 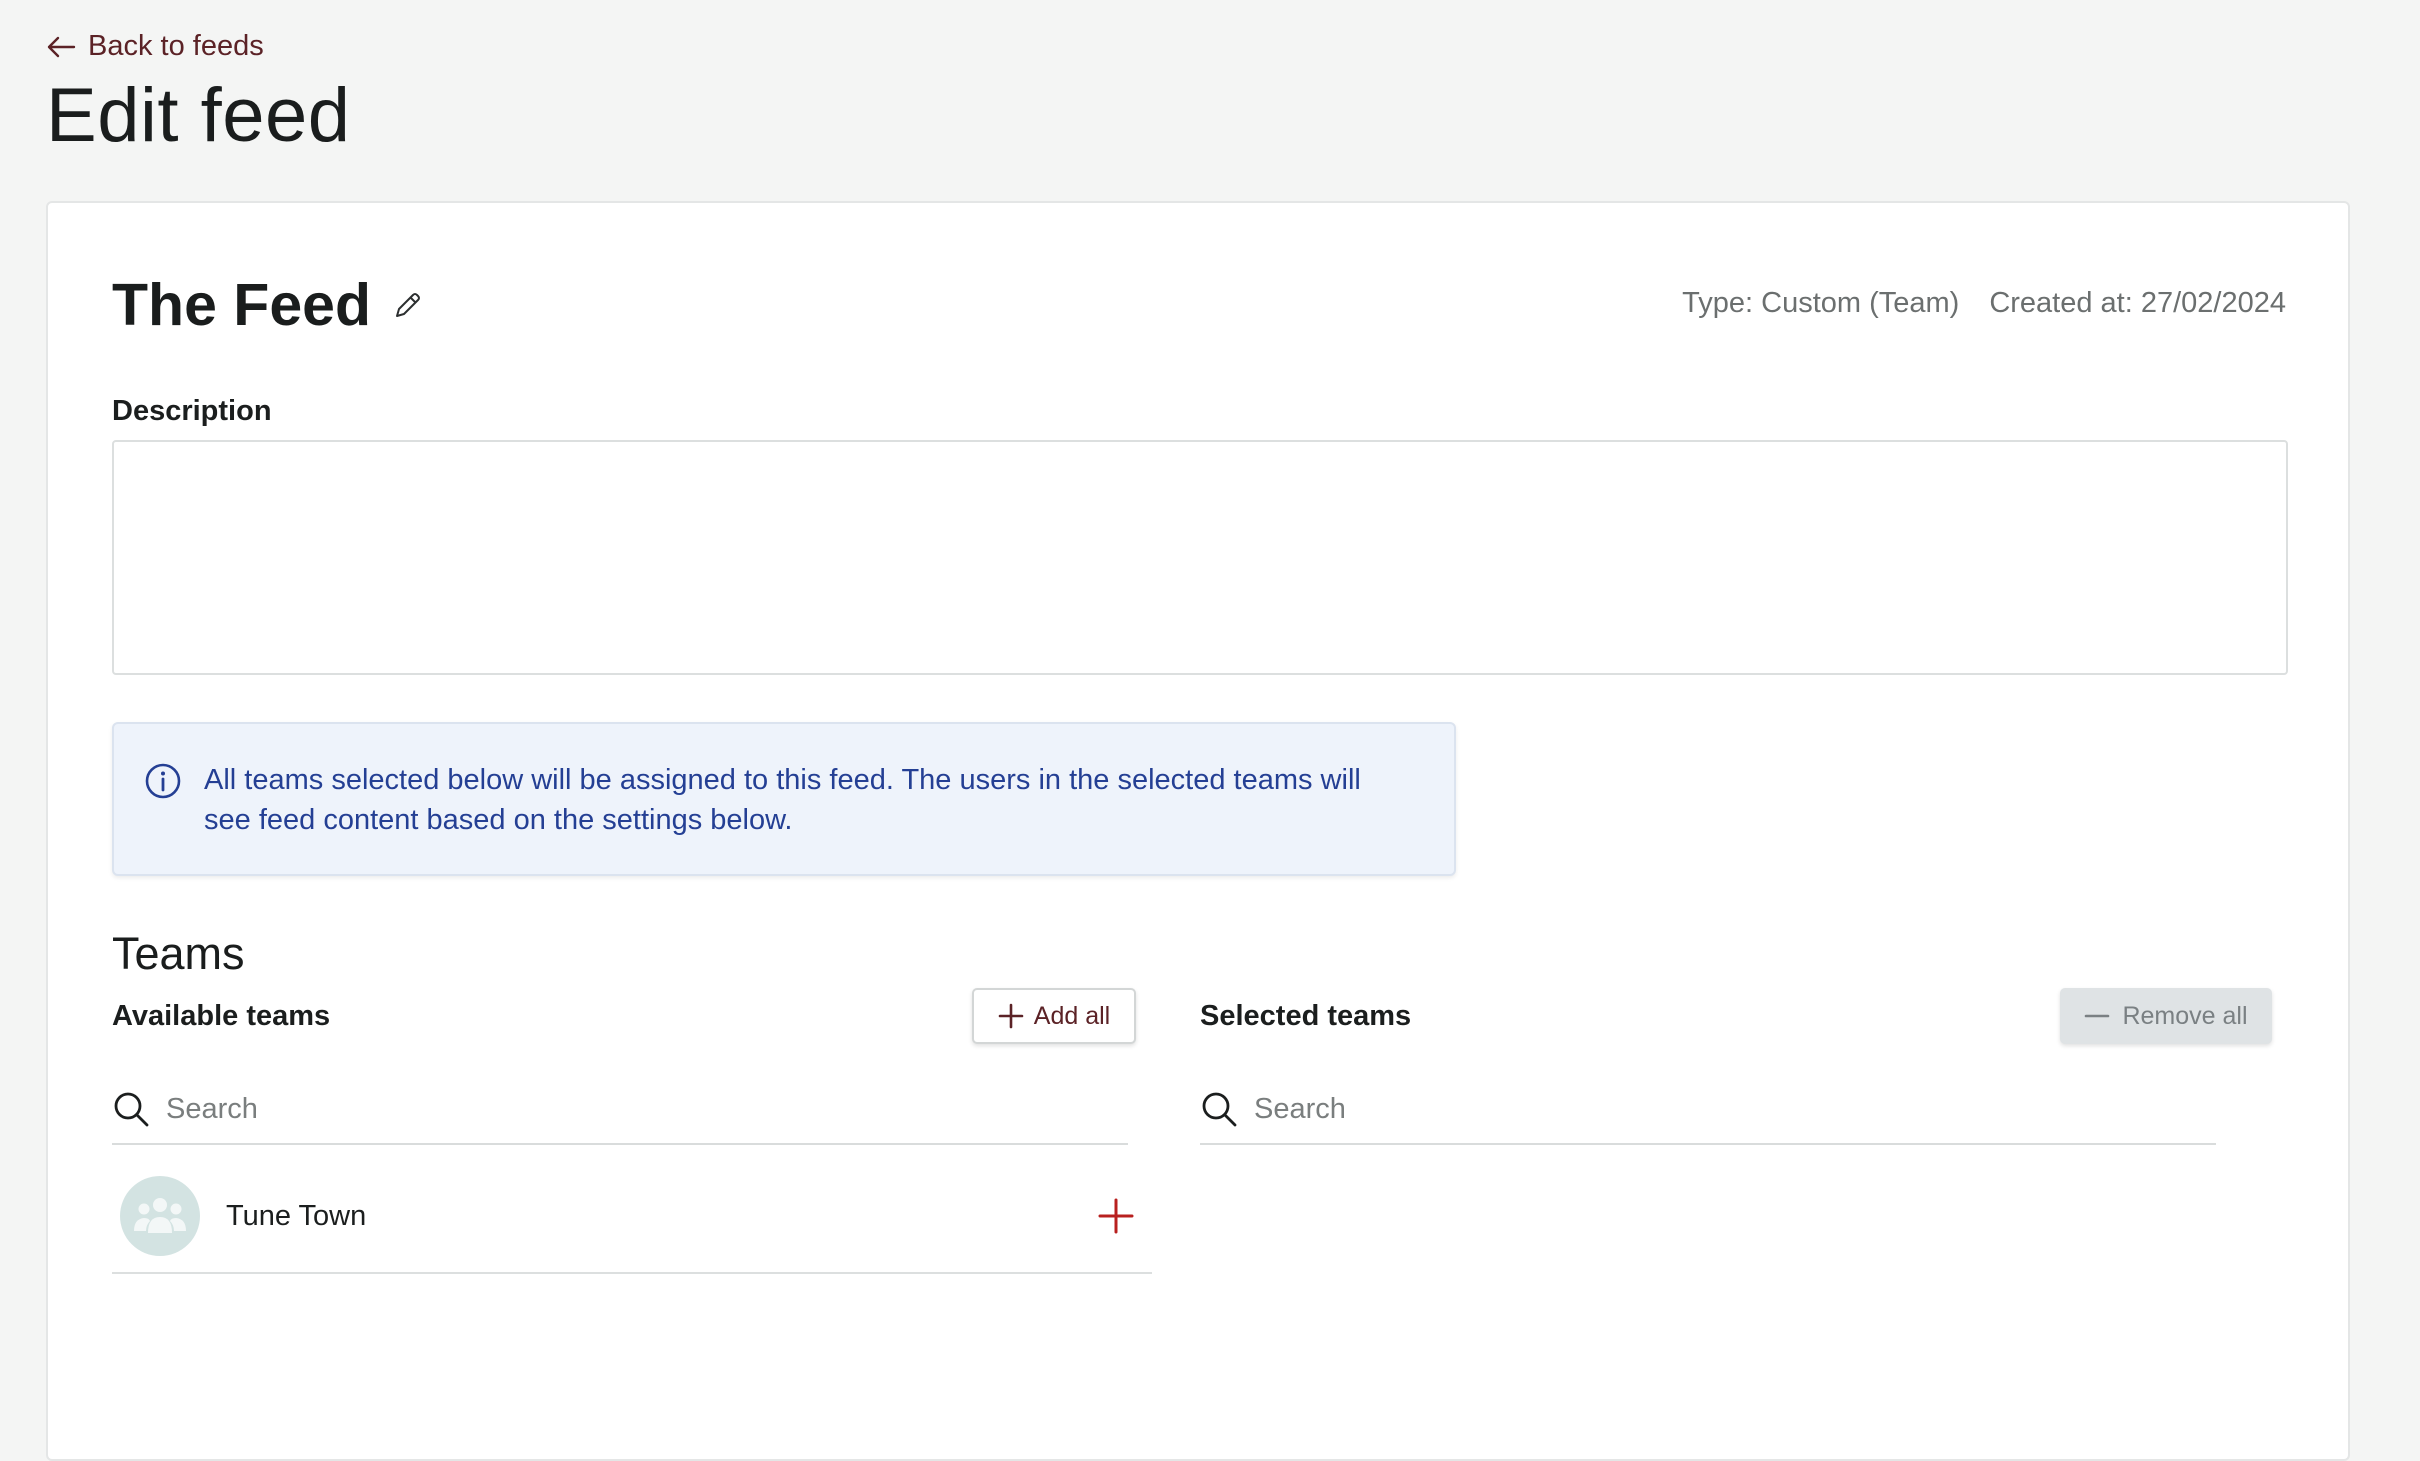 I want to click on minus-icon, so click(x=2097, y=1016).